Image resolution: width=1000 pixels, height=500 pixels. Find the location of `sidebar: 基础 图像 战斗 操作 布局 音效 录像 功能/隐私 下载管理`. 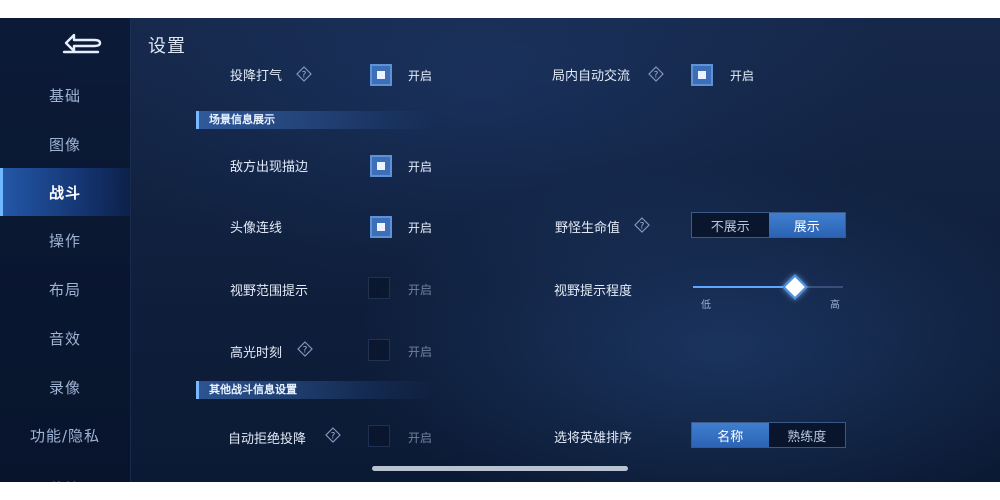

sidebar: 基础 图像 战斗 操作 布局 音效 录像 功能/隐私 下载管理 is located at coordinates (65, 250).